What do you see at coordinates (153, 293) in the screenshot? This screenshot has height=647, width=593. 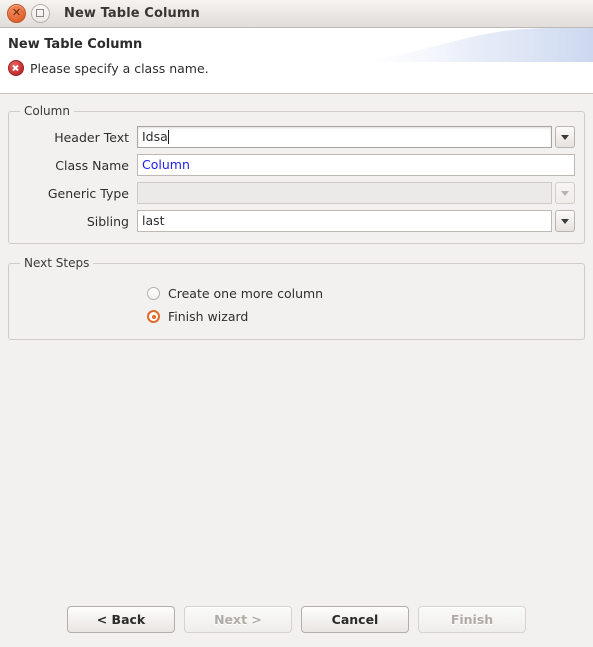 I see `radio-icon-unchecked` at bounding box center [153, 293].